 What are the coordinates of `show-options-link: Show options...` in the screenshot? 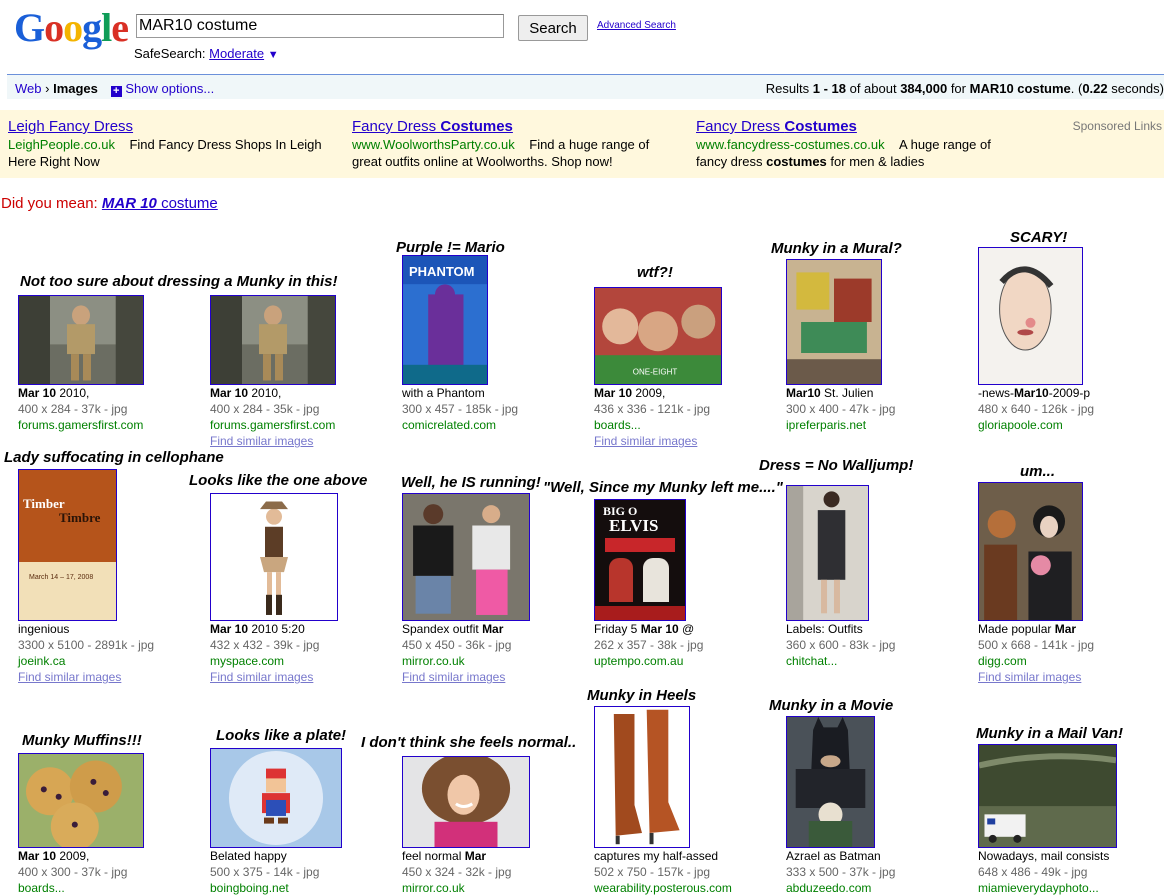 It's located at (169, 88).